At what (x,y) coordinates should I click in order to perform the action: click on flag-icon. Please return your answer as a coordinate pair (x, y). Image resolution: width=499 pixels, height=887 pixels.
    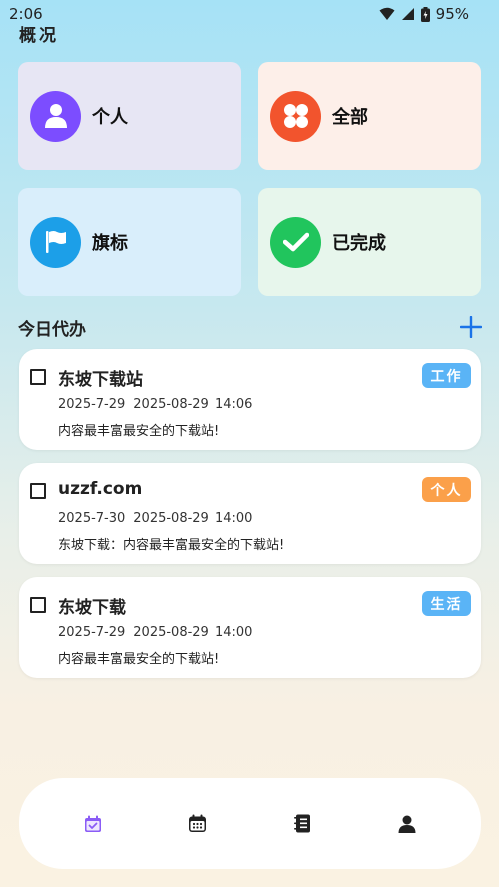
    Looking at the image, I should click on (55, 242).